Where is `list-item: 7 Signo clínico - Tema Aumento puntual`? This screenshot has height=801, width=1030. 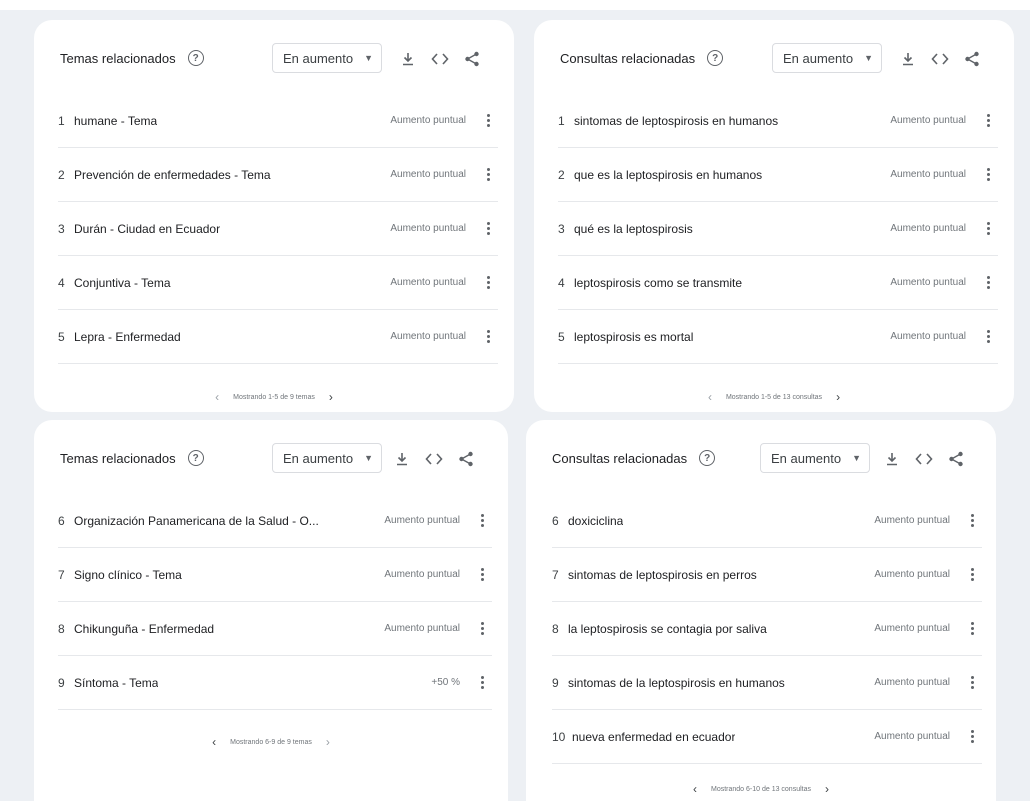 list-item: 7 Signo clínico - Tema Aumento puntual is located at coordinates (275, 575).